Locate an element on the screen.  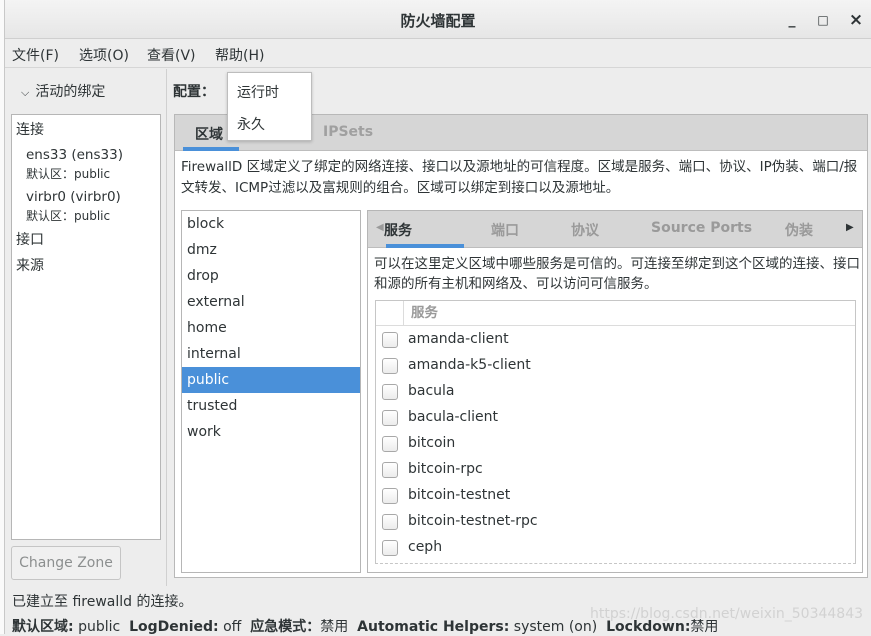
zone-item-drop: drop is located at coordinates (271, 276).